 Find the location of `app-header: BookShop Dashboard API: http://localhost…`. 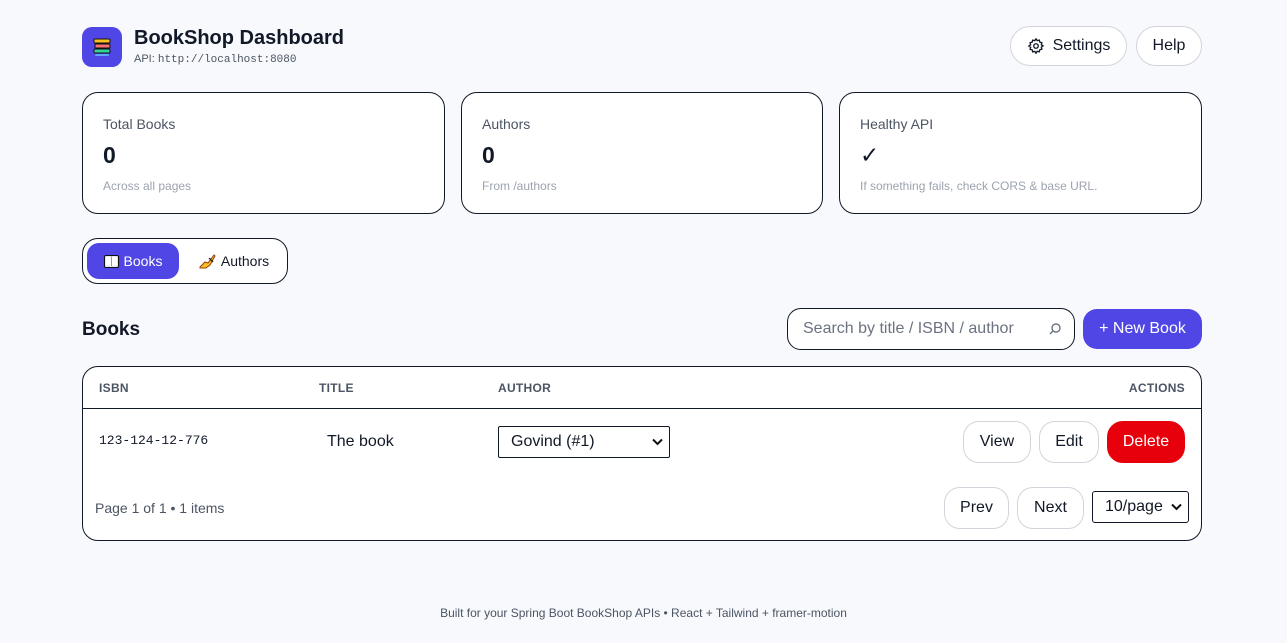

app-header: BookShop Dashboard API: http://localhost… is located at coordinates (642, 47).